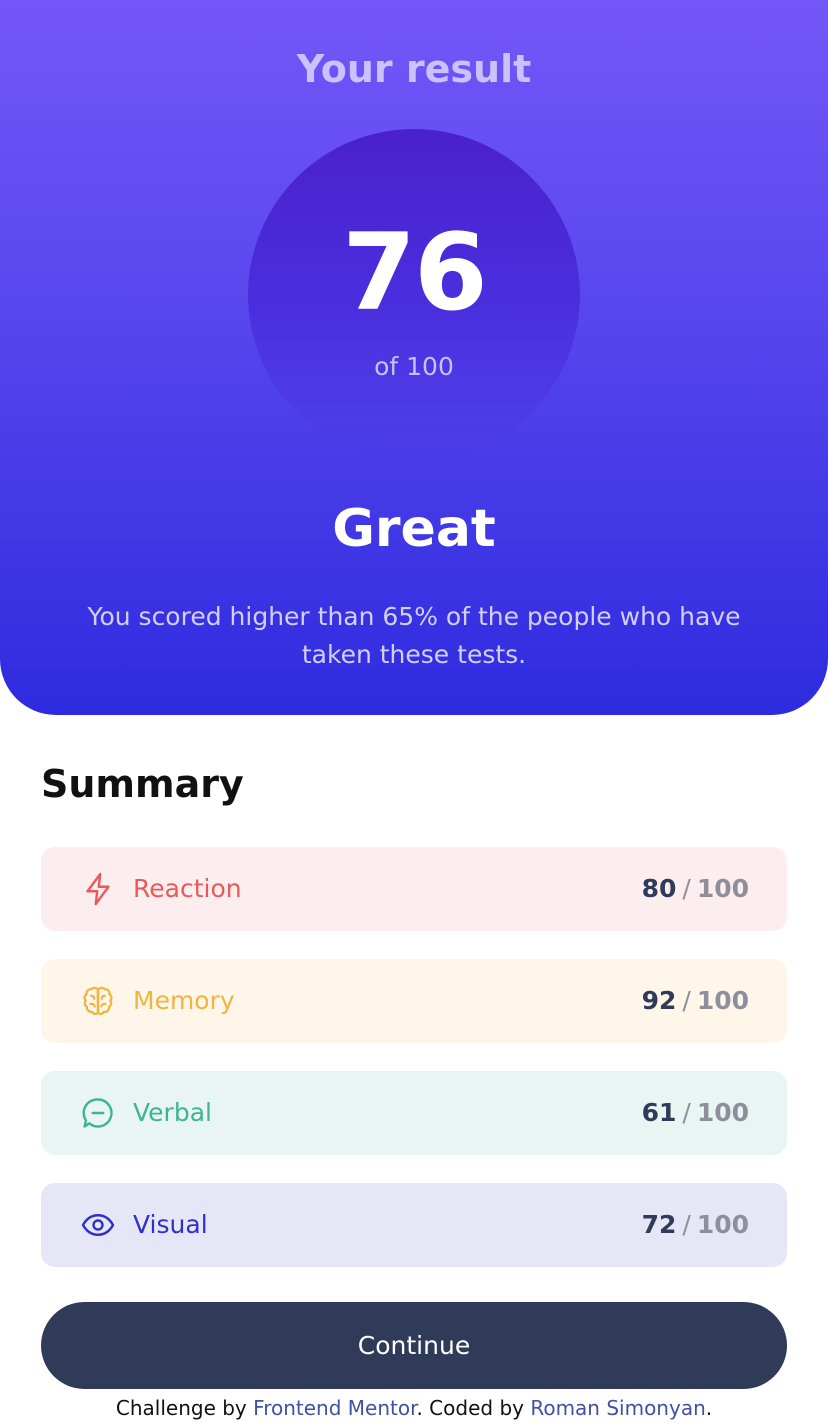 Image resolution: width=828 pixels, height=1424 pixels. What do you see at coordinates (617, 1408) in the screenshot?
I see `author-link: Roman Simonyan` at bounding box center [617, 1408].